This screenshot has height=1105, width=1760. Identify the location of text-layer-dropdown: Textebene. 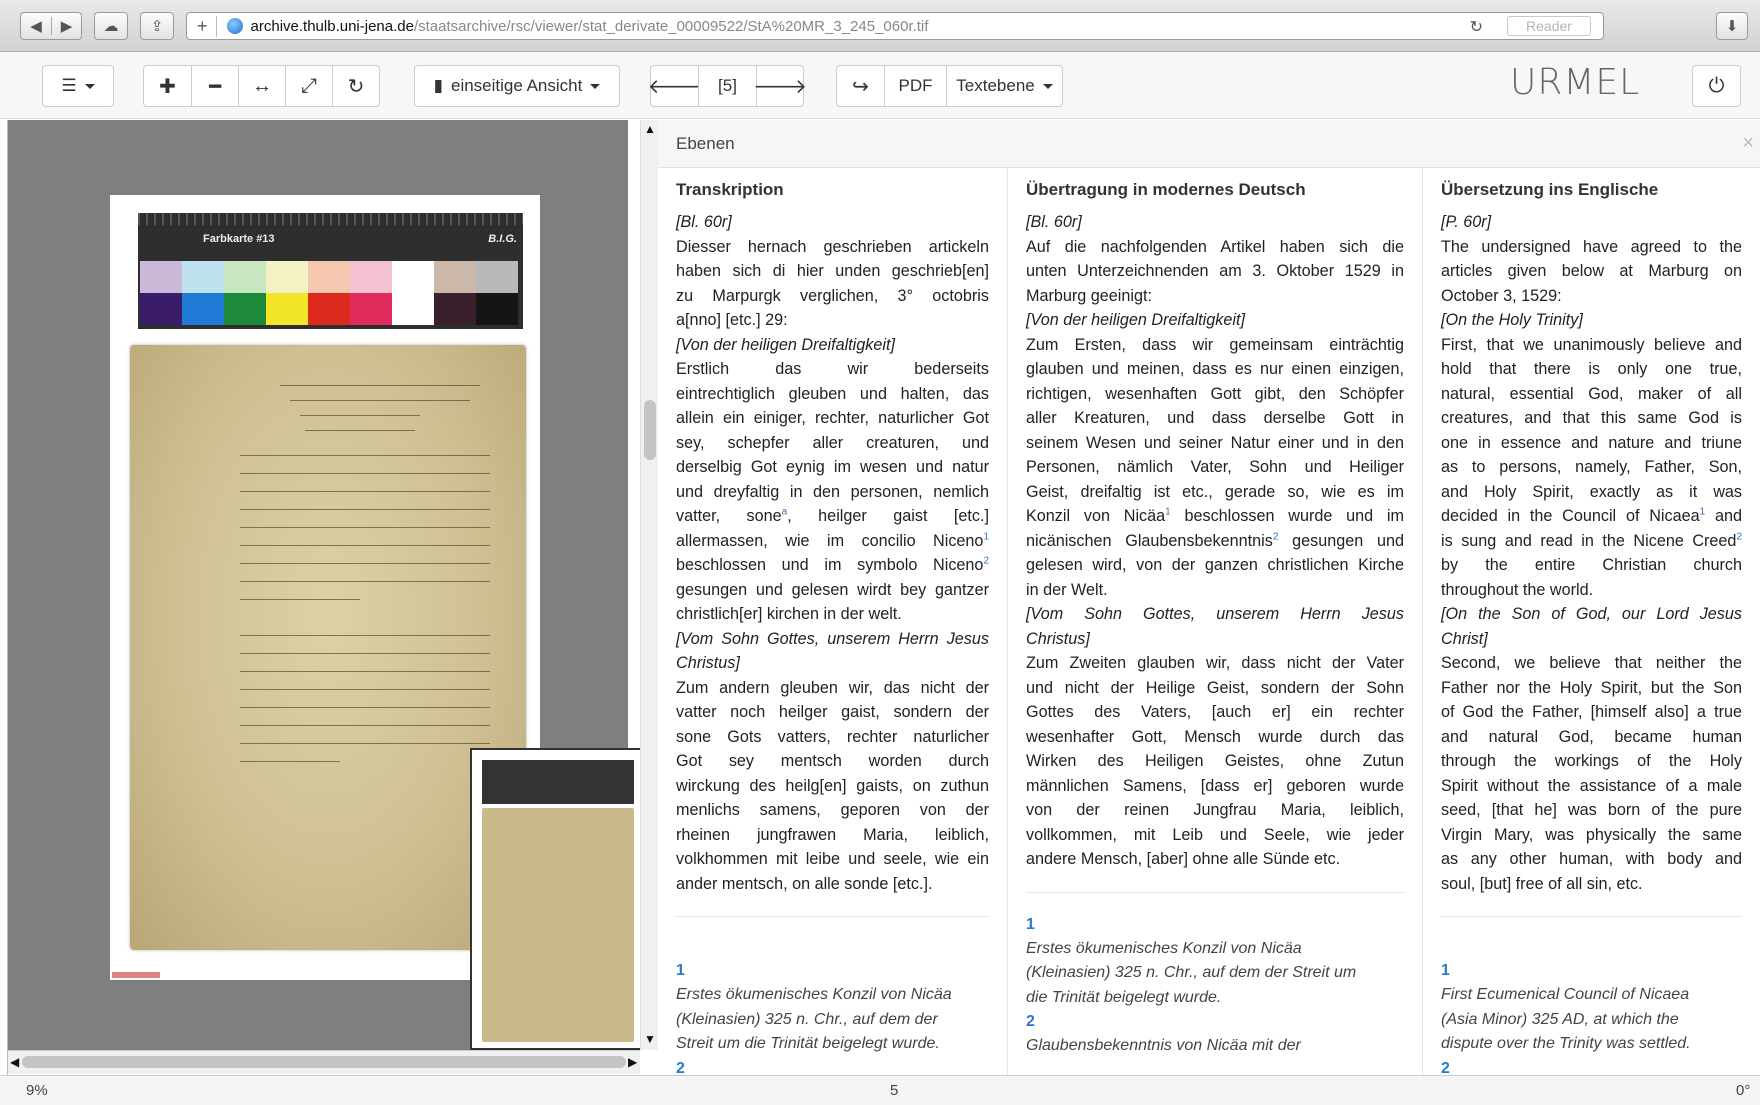
(1004, 86).